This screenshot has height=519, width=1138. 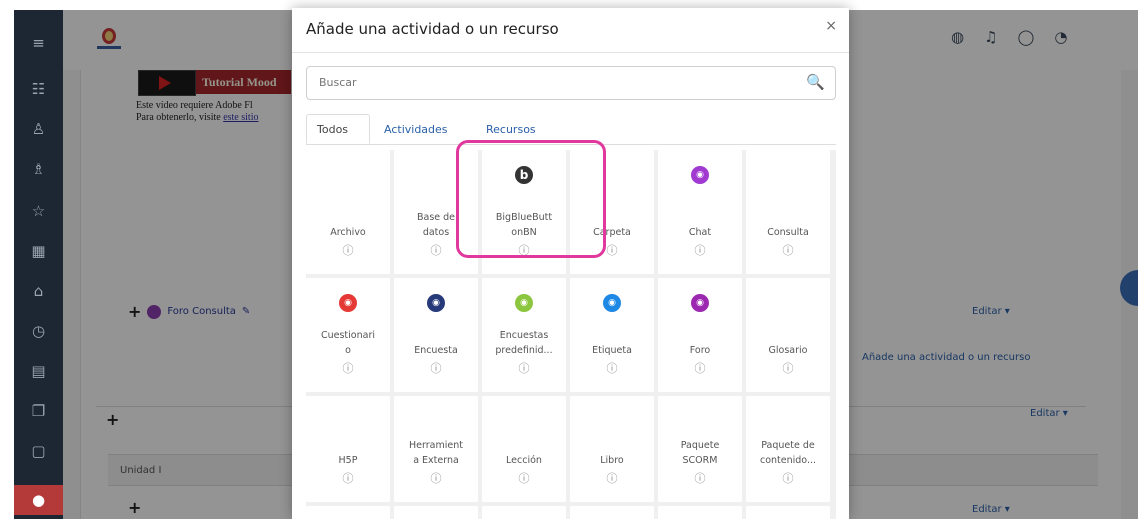 I want to click on chat-icon: ◉, so click(x=700, y=175).